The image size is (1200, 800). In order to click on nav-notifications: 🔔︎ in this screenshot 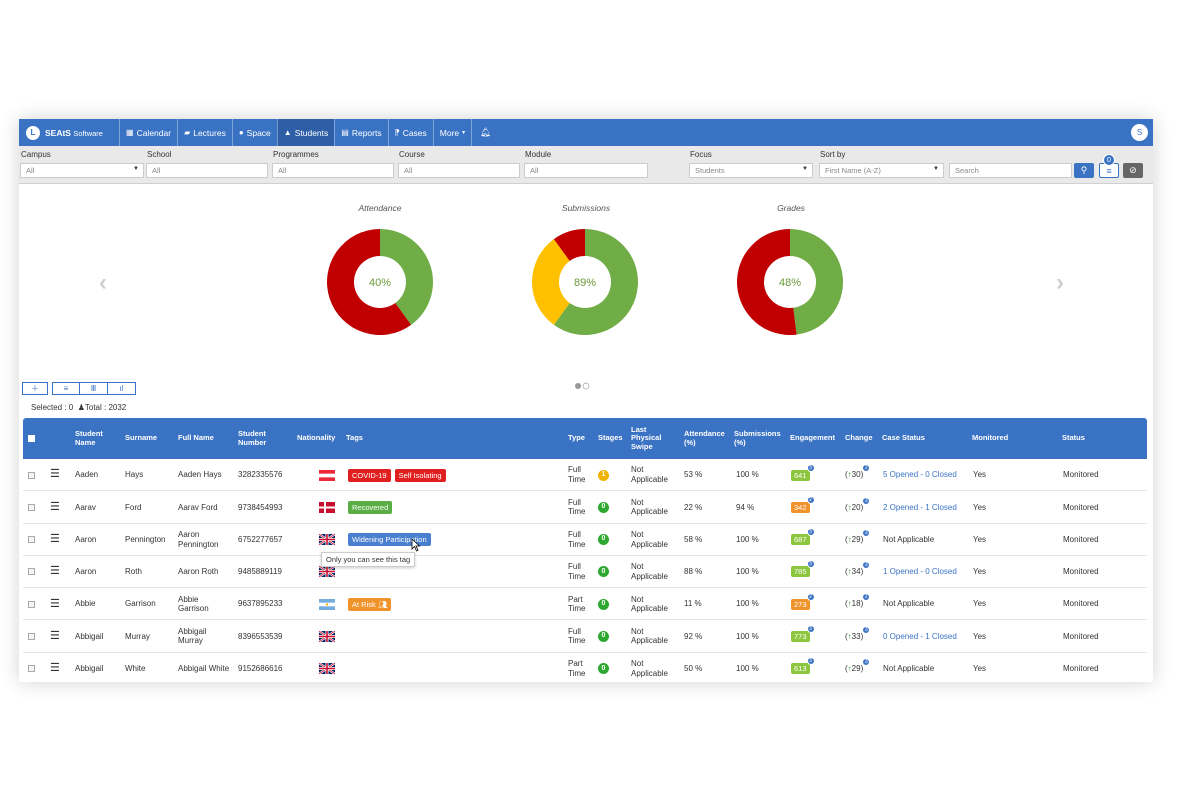, I will do `click(485, 132)`.